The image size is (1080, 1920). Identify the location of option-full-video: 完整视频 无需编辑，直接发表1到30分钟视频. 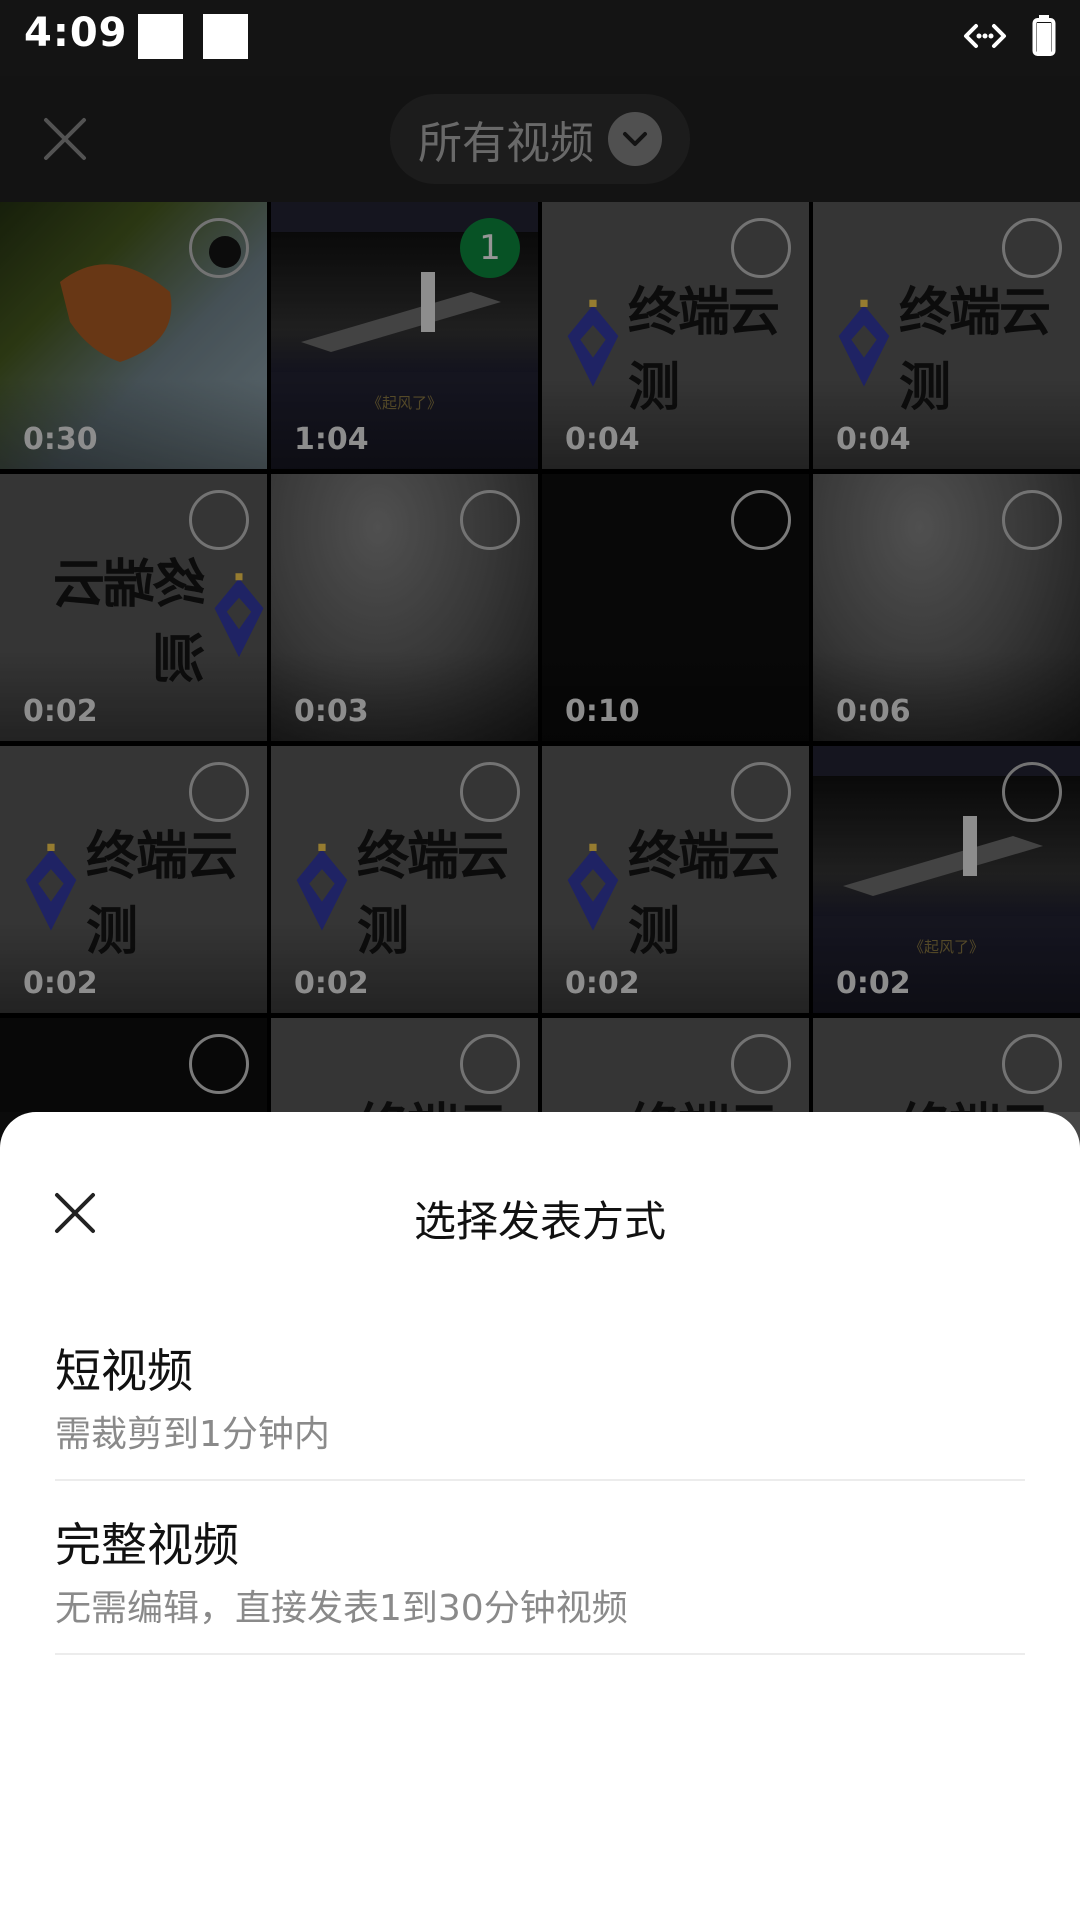
(540, 1567).